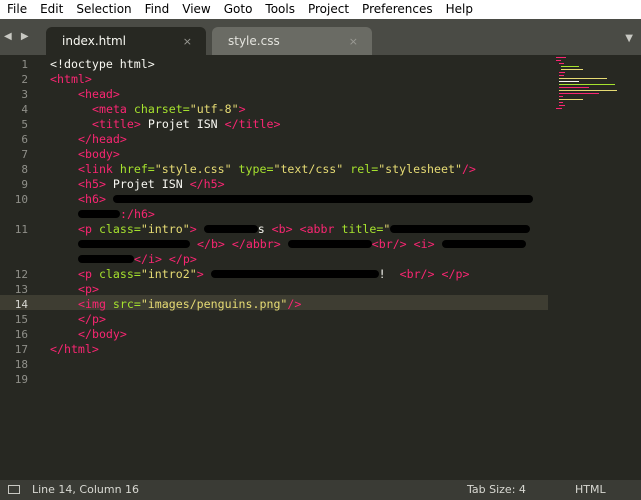 This screenshot has height=500, width=641. What do you see at coordinates (294, 304) in the screenshot?
I see `img-tag-end: />` at bounding box center [294, 304].